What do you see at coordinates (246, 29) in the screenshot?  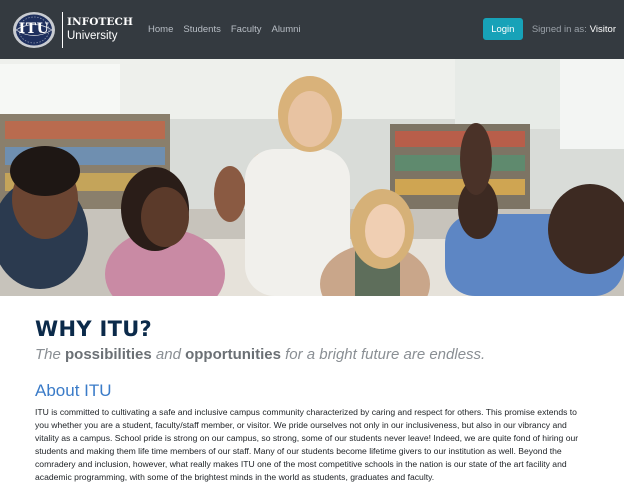 I see `nav-faculty-link: Faculty` at bounding box center [246, 29].